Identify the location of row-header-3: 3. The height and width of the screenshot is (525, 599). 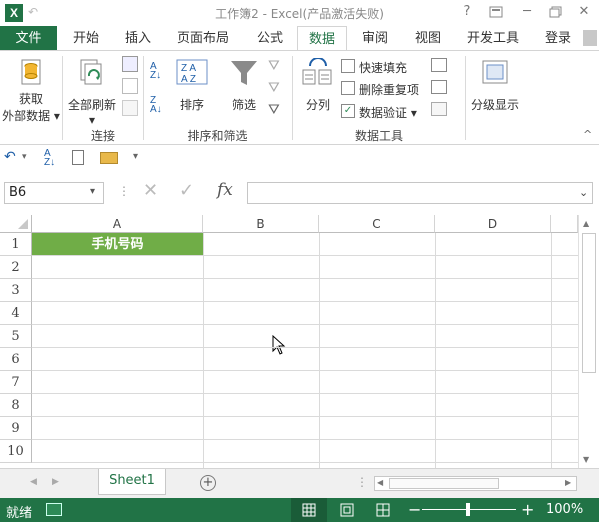
(16, 290).